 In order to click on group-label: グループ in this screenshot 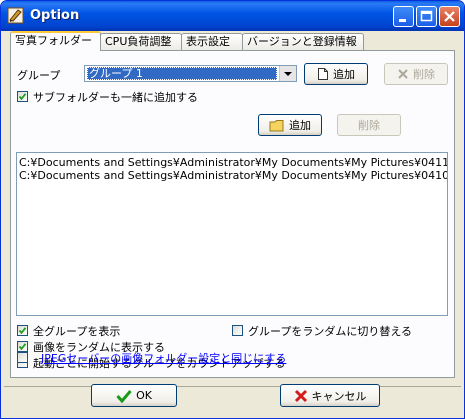, I will do `click(39, 75)`.